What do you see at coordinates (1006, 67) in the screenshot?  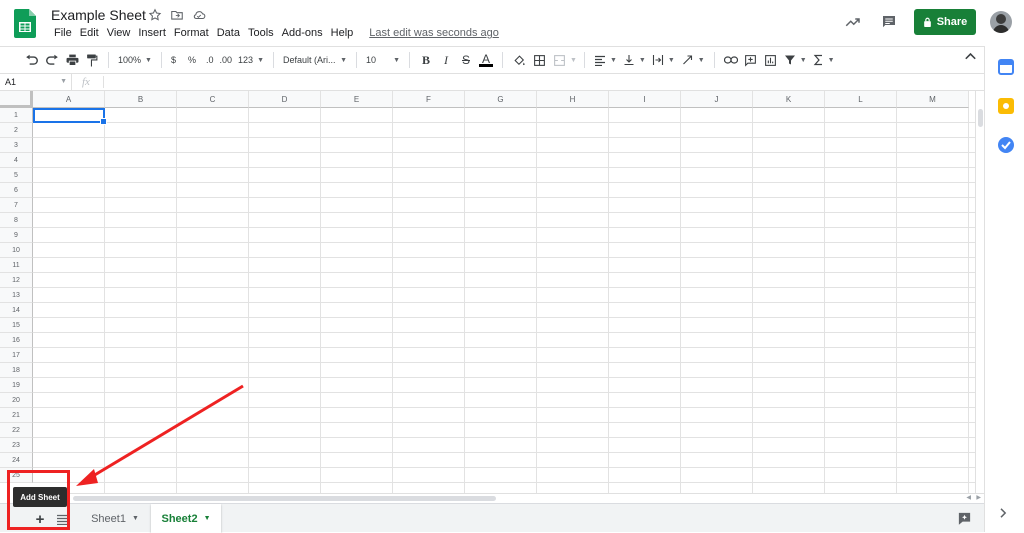 I see `calendar-icon` at bounding box center [1006, 67].